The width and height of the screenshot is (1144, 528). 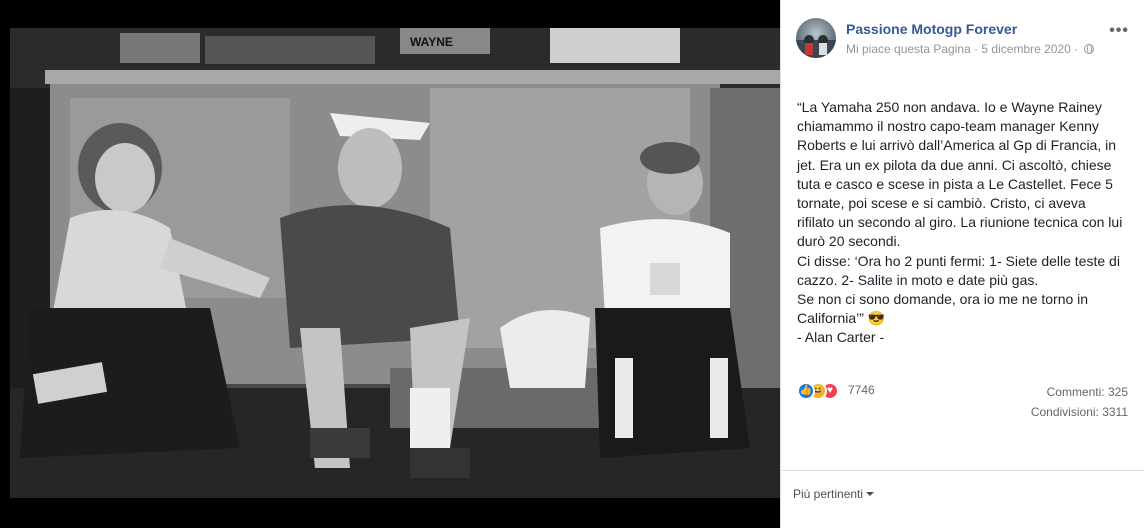 What do you see at coordinates (816, 46) in the screenshot?
I see `avatar-image` at bounding box center [816, 46].